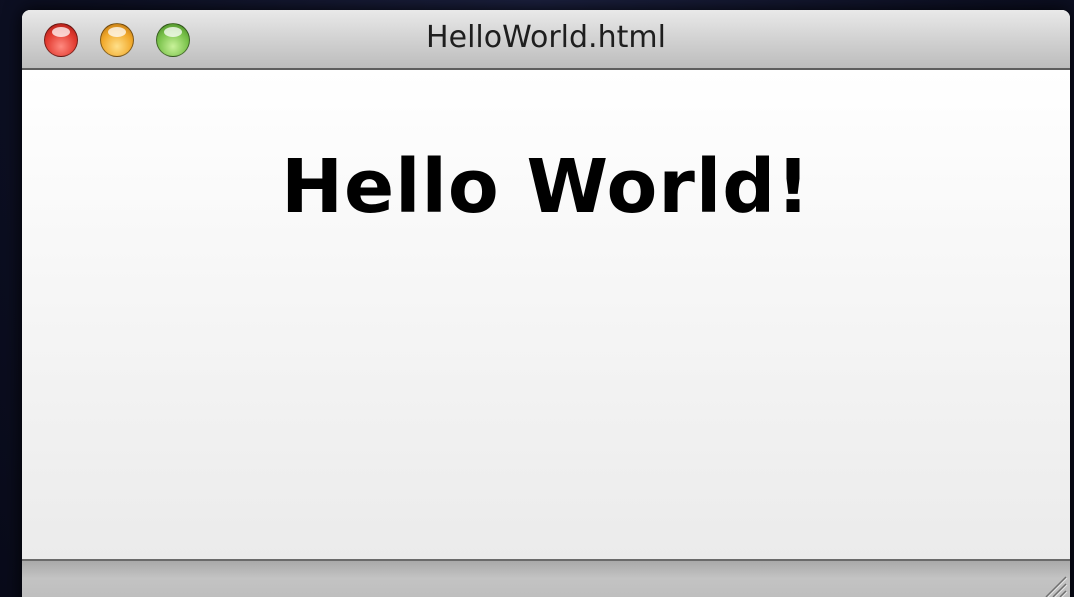  I want to click on window-title: HelloWorld.html, so click(546, 37).